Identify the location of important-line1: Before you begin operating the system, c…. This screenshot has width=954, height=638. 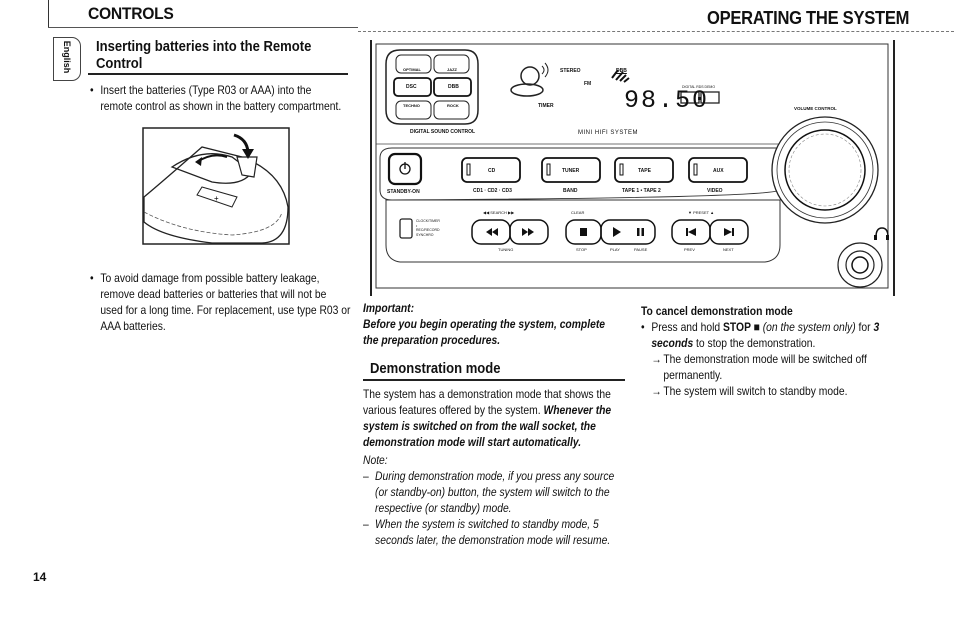
(484, 324).